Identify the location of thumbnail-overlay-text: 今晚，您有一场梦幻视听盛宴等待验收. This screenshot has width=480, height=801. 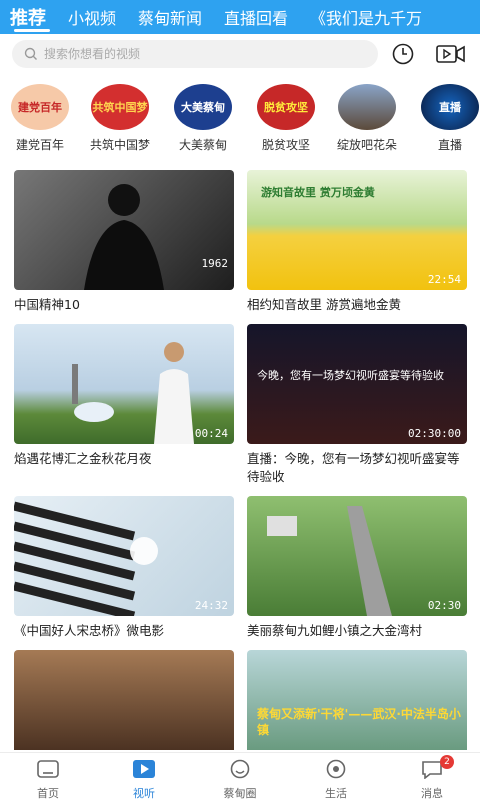
(350, 375).